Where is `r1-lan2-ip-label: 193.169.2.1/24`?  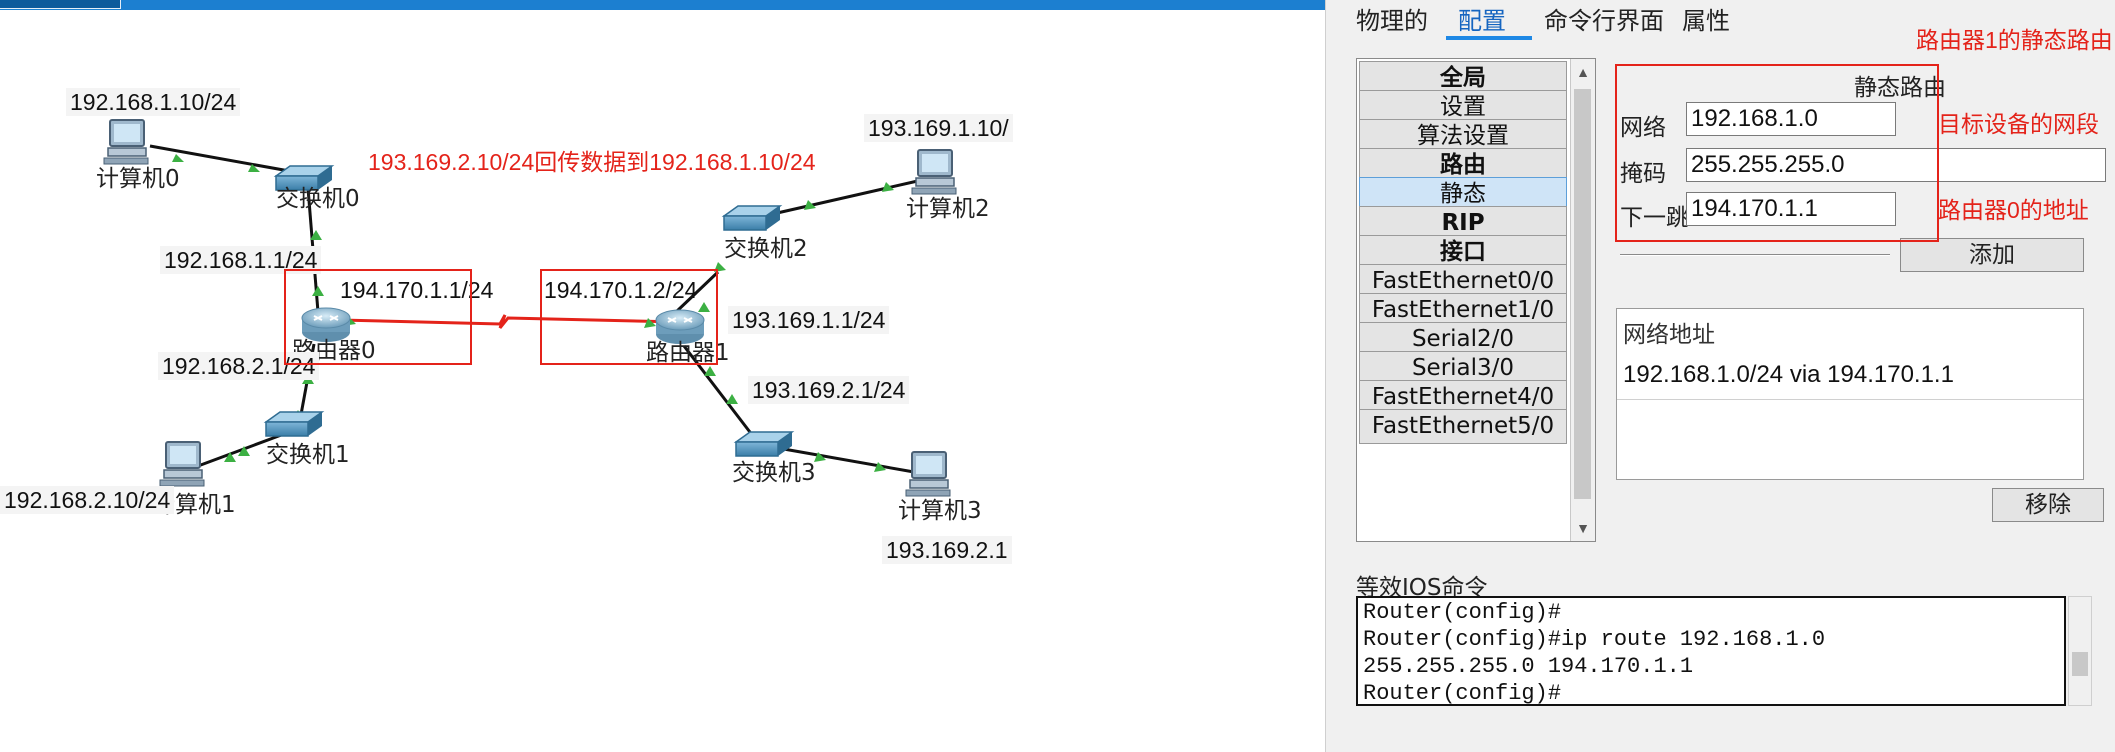 r1-lan2-ip-label: 193.169.2.1/24 is located at coordinates (829, 390).